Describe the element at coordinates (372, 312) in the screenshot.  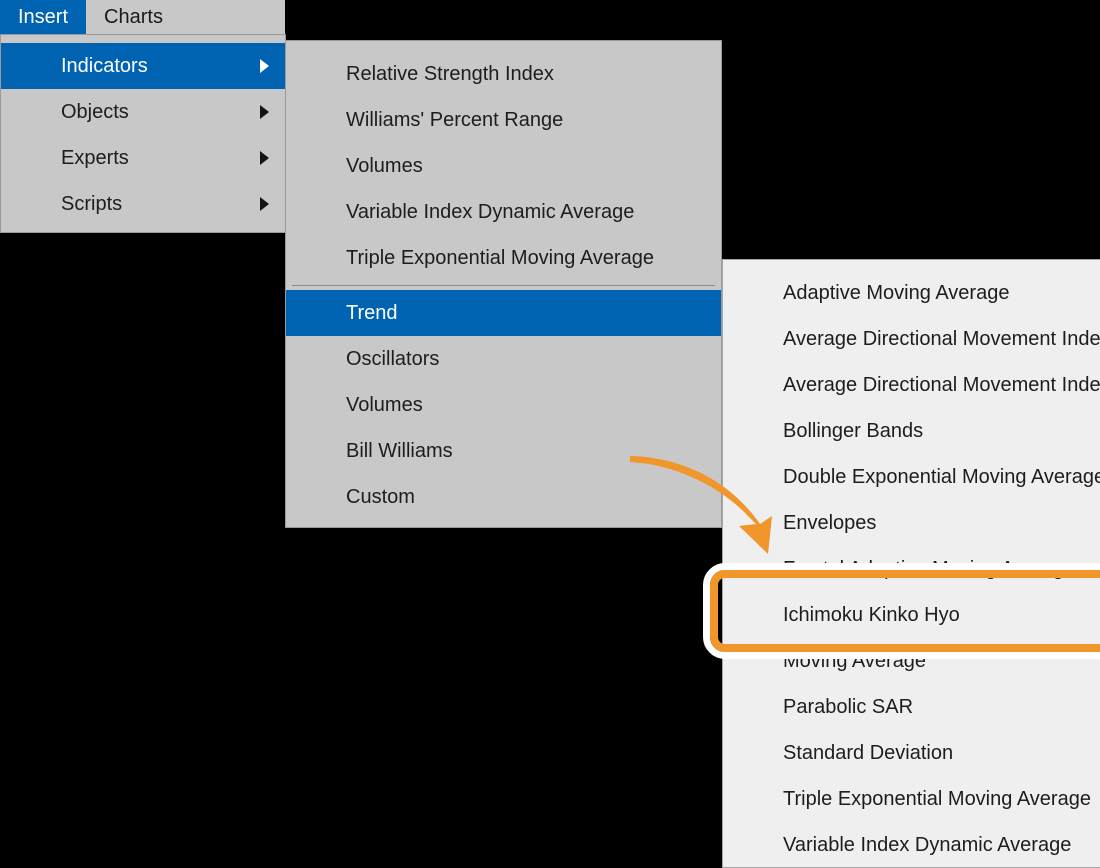
I see `menu-item-label: Trend` at that location.